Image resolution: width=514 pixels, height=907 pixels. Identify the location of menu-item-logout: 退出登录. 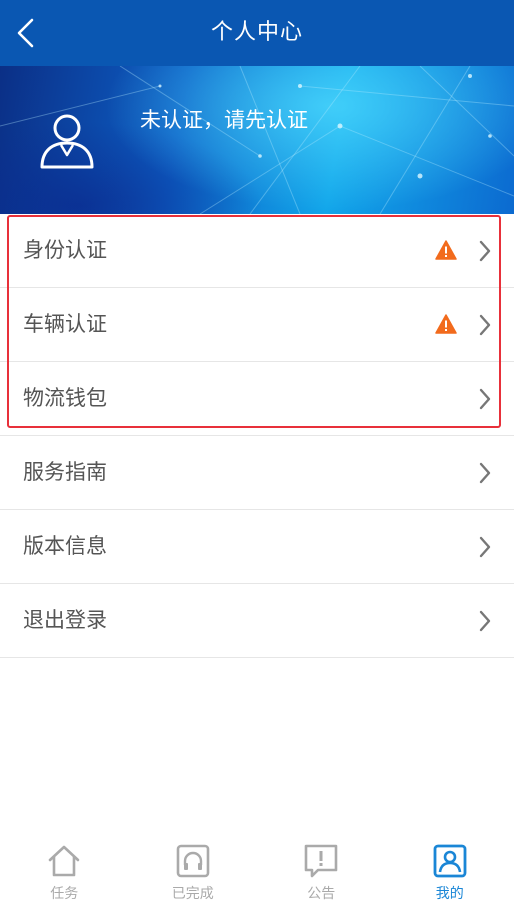
(257, 621).